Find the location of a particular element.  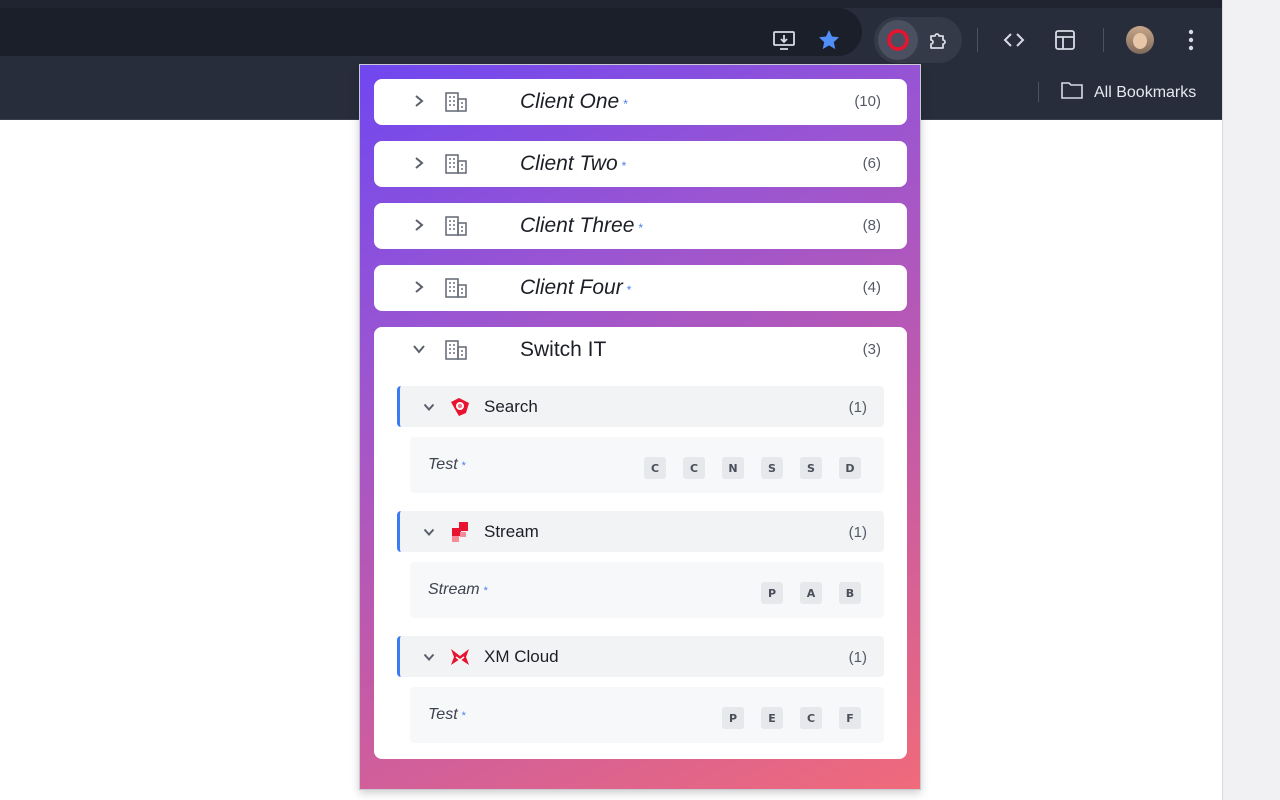

xm-cloud-product-icon is located at coordinates (460, 657).